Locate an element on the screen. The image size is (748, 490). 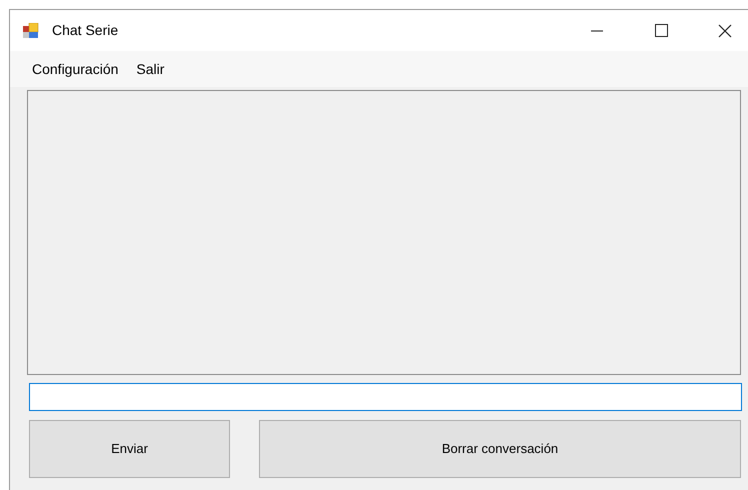
maximize-icon is located at coordinates (661, 30).